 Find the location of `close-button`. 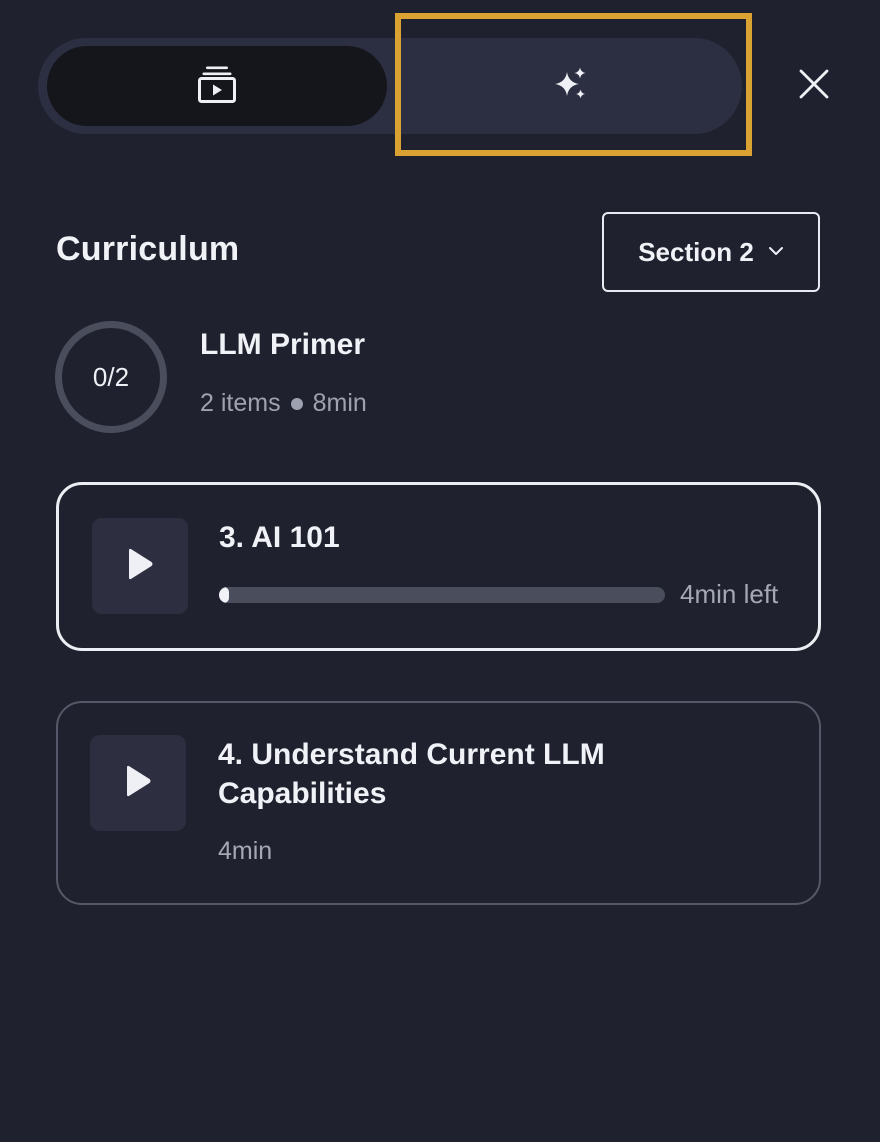

close-button is located at coordinates (814, 86).